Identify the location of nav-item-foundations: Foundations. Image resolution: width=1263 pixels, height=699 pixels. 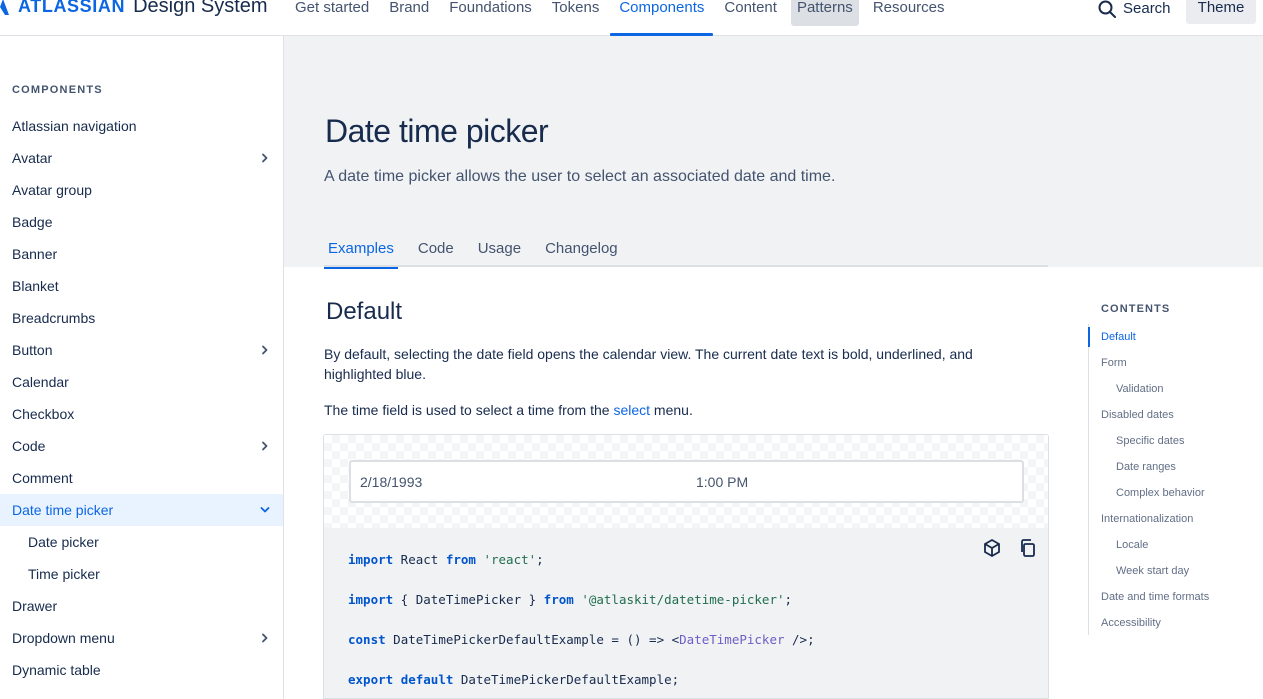
(490, 18).